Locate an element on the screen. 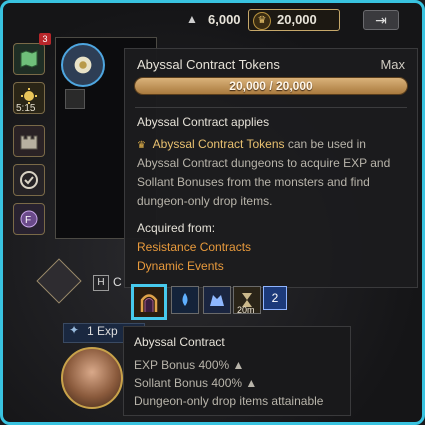 The height and width of the screenshot is (425, 425). collapse-arrow-button: ⇥ is located at coordinates (381, 20).